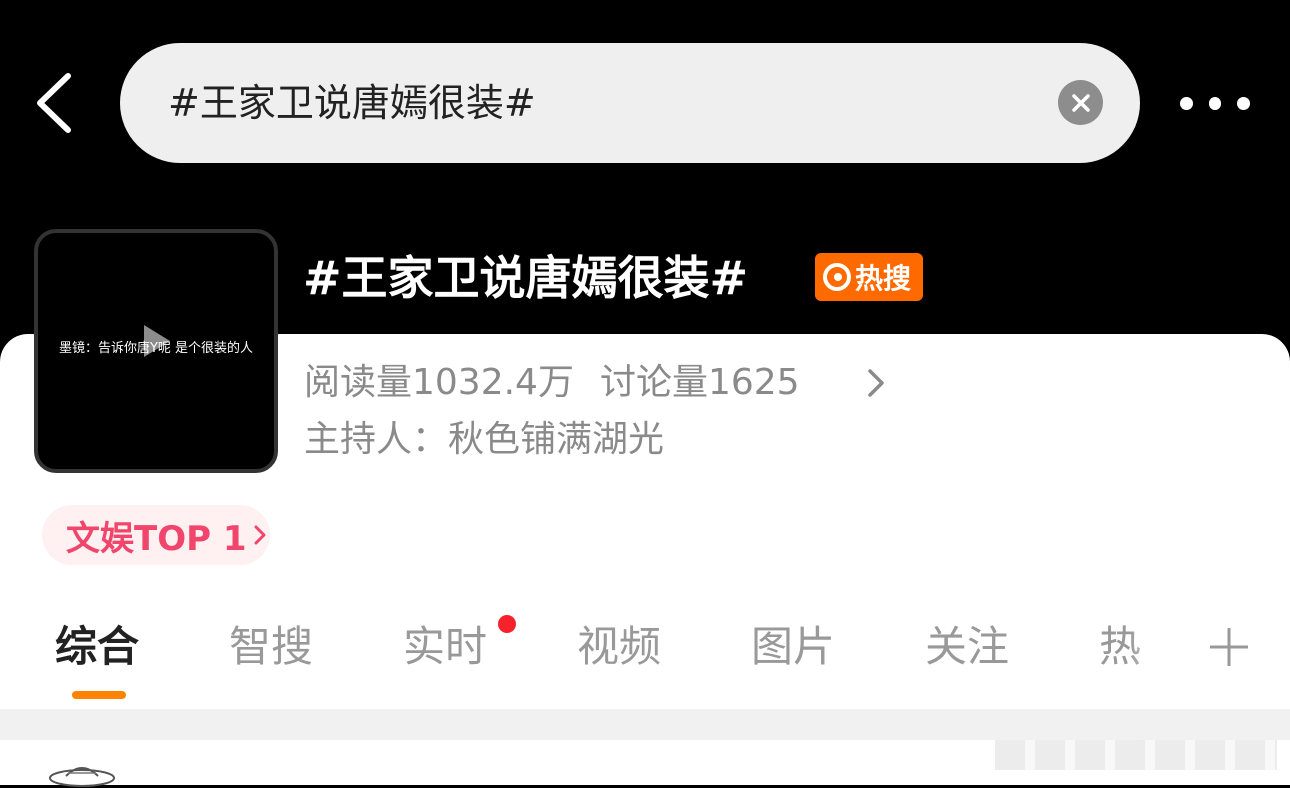  I want to click on rank-label: 文娱TOP 1, so click(156, 538).